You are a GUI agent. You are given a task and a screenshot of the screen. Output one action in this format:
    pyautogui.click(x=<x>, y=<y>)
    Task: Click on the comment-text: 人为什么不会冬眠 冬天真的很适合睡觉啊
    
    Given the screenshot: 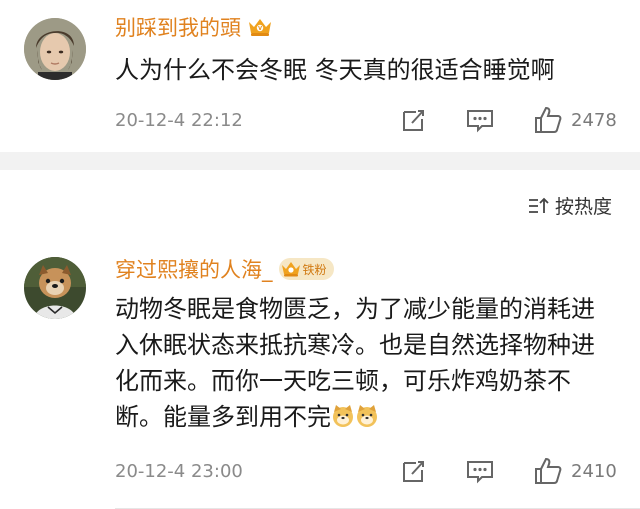 What is the action you would take?
    pyautogui.click(x=335, y=70)
    